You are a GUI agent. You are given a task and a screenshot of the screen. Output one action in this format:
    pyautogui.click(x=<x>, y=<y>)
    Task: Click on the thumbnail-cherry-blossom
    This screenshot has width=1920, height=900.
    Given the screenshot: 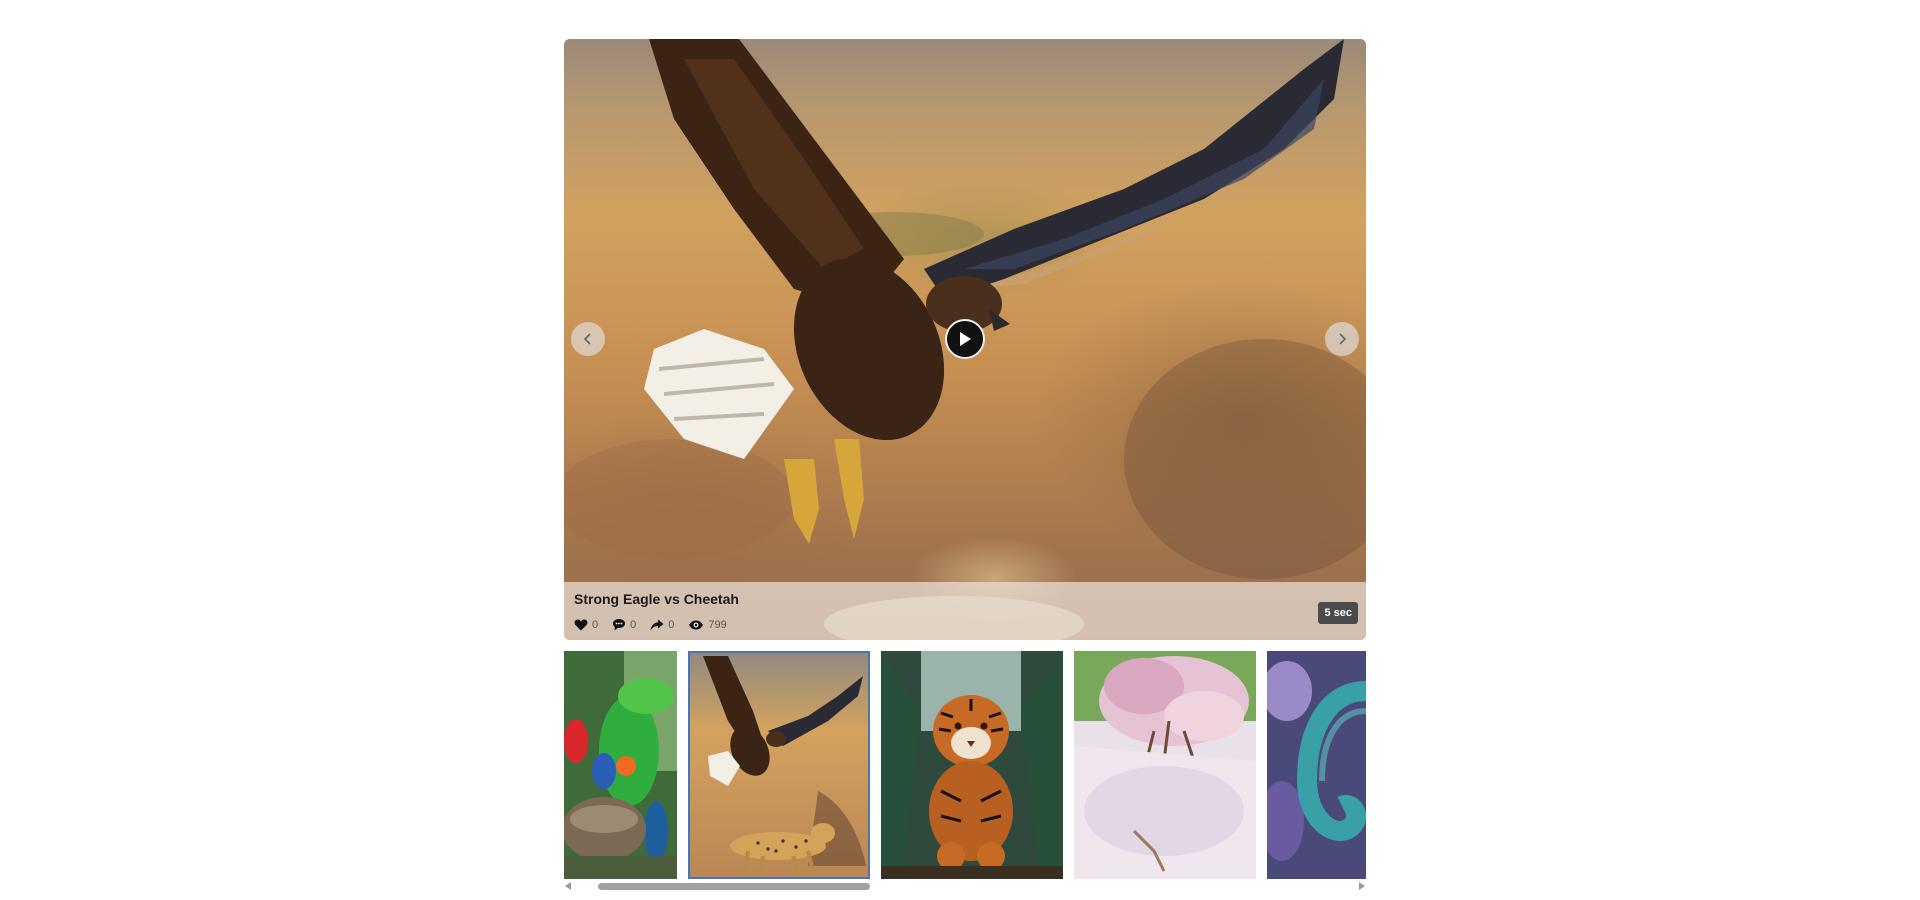 What is the action you would take?
    pyautogui.click(x=1165, y=765)
    